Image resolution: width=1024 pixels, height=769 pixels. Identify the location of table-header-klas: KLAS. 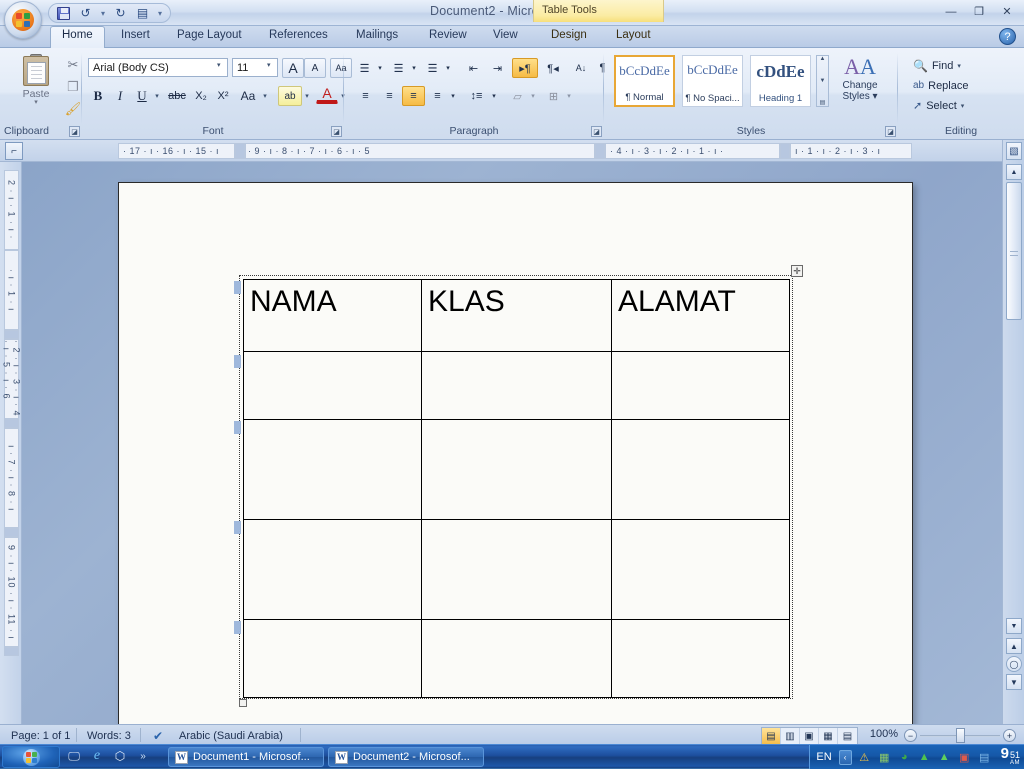
(516, 315).